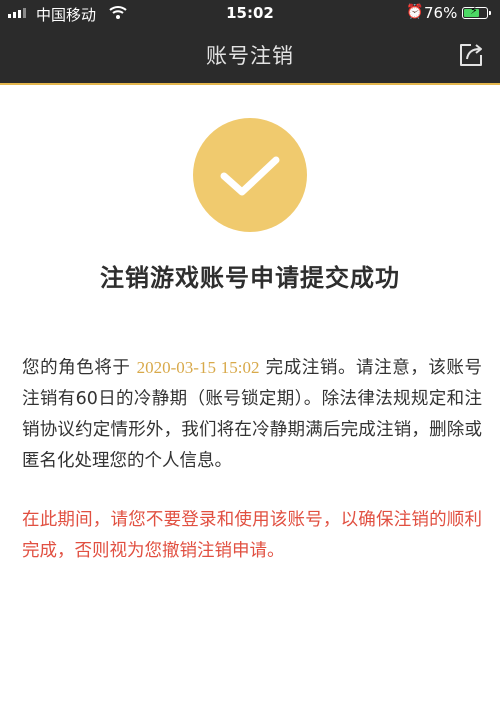 This screenshot has height=711, width=500. What do you see at coordinates (415, 12) in the screenshot?
I see `alarm-icon: ⏰` at bounding box center [415, 12].